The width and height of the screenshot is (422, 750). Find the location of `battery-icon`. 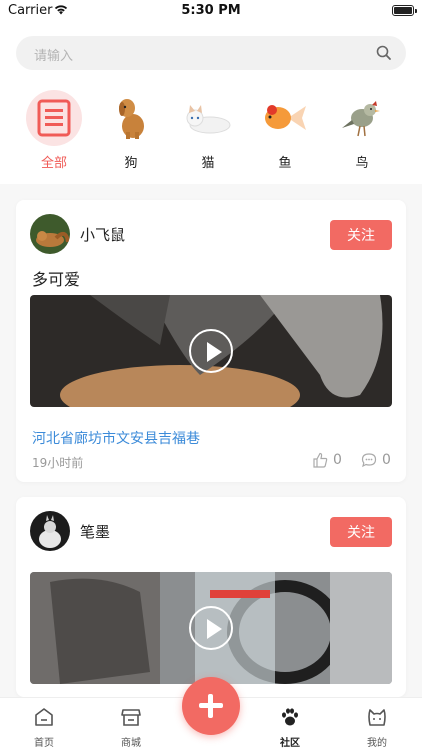

battery-icon is located at coordinates (404, 10).